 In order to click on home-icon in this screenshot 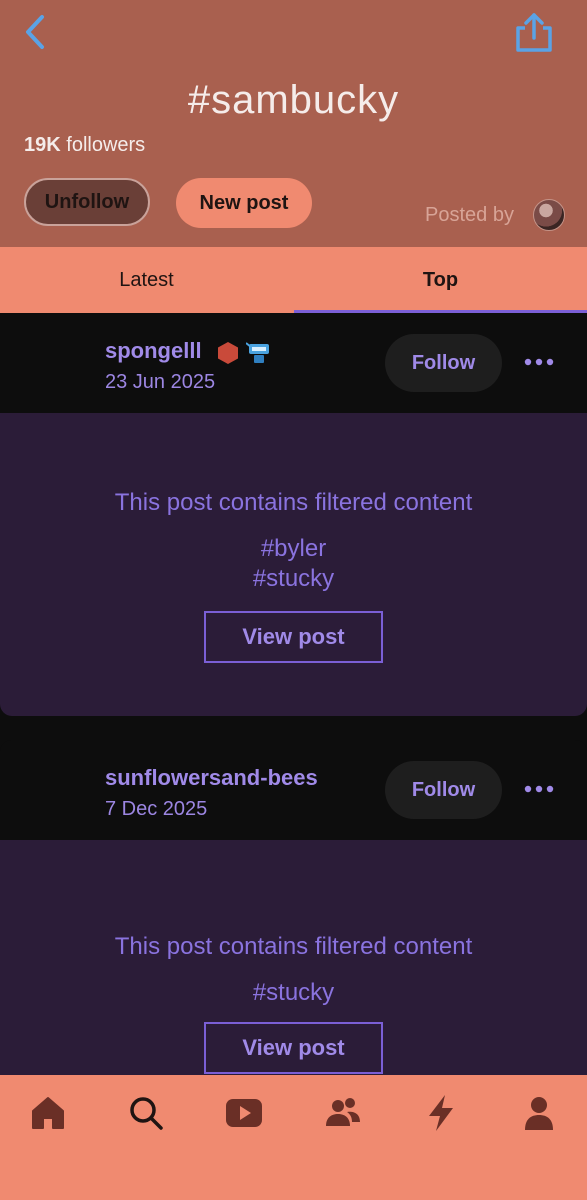, I will do `click(48, 1113)`.